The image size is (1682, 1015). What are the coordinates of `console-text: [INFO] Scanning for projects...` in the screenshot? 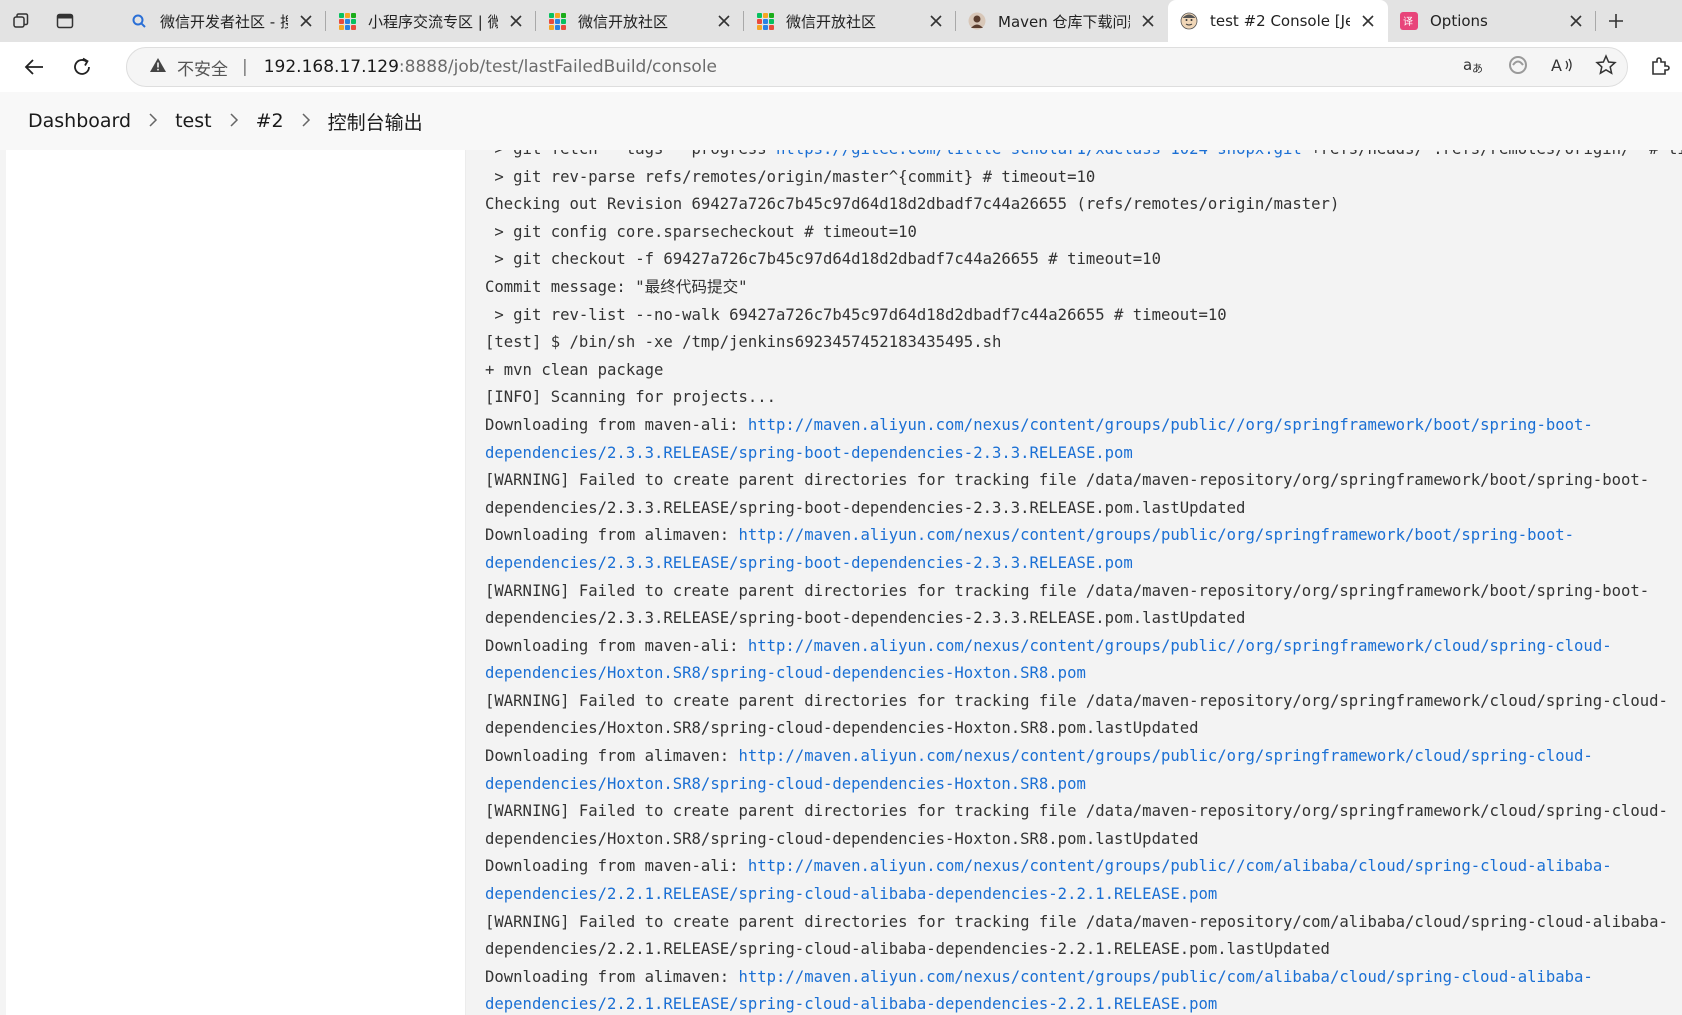 It's located at (631, 397).